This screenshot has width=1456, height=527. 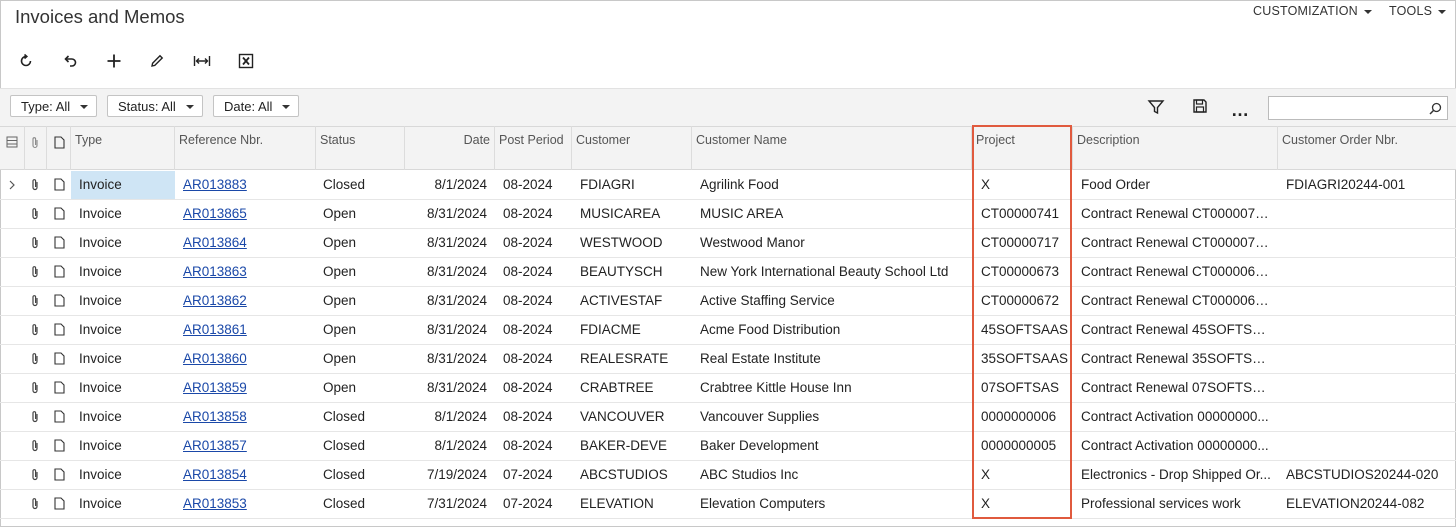 What do you see at coordinates (456, 300) in the screenshot?
I see `cell-date: 8/31/2024` at bounding box center [456, 300].